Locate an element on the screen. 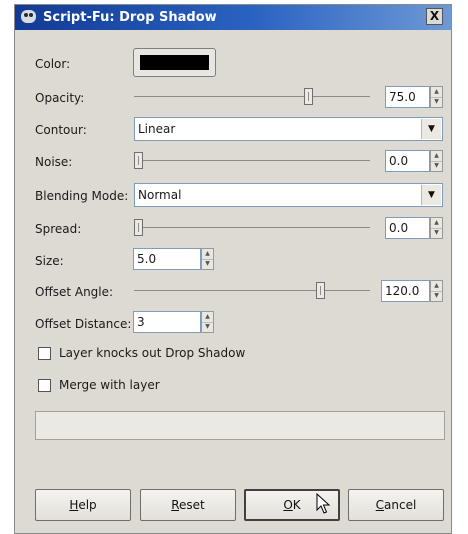 The width and height of the screenshot is (468, 534). blending-mode-value: Normal is located at coordinates (160, 195).